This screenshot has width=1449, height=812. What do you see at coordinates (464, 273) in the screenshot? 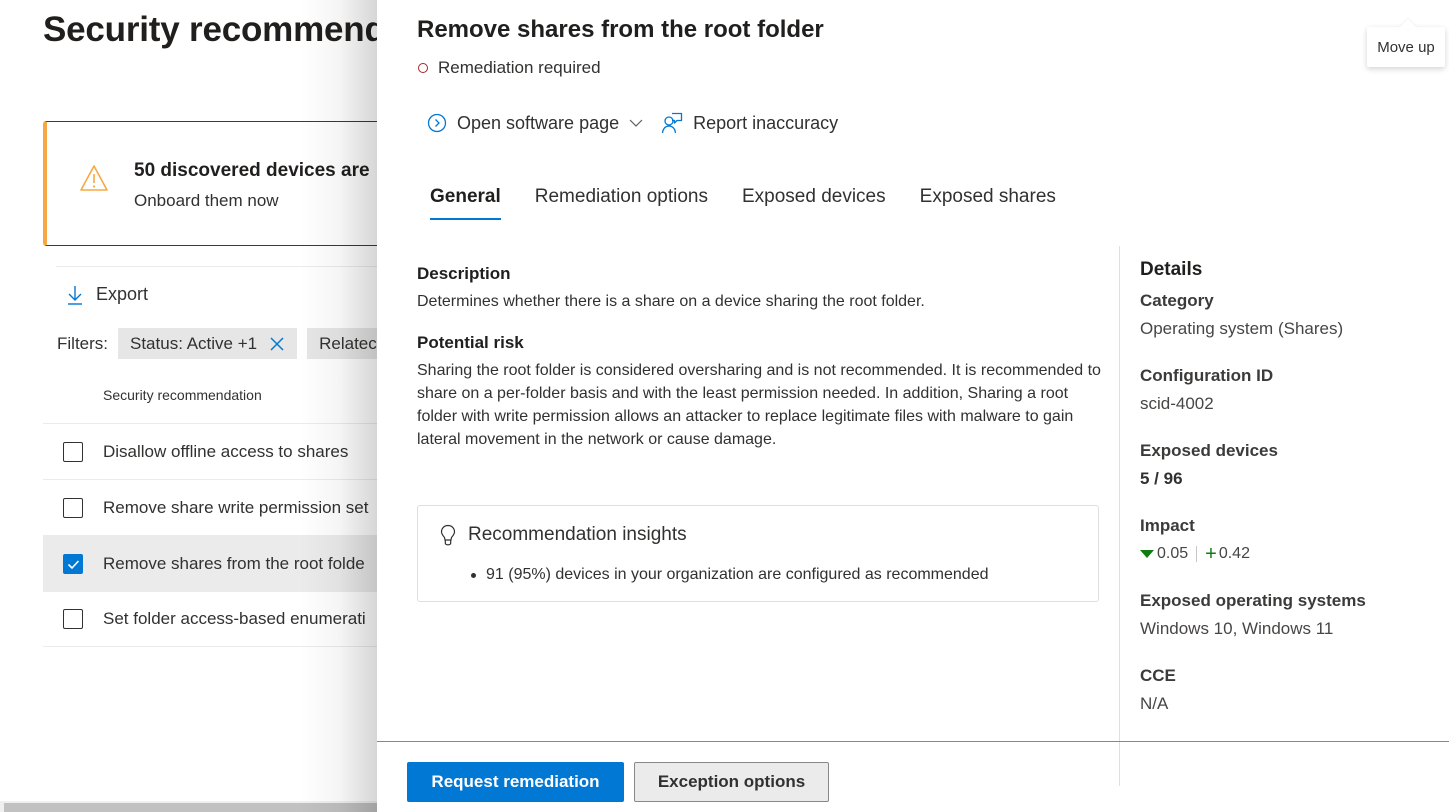
I see `description-heading: Description` at bounding box center [464, 273].